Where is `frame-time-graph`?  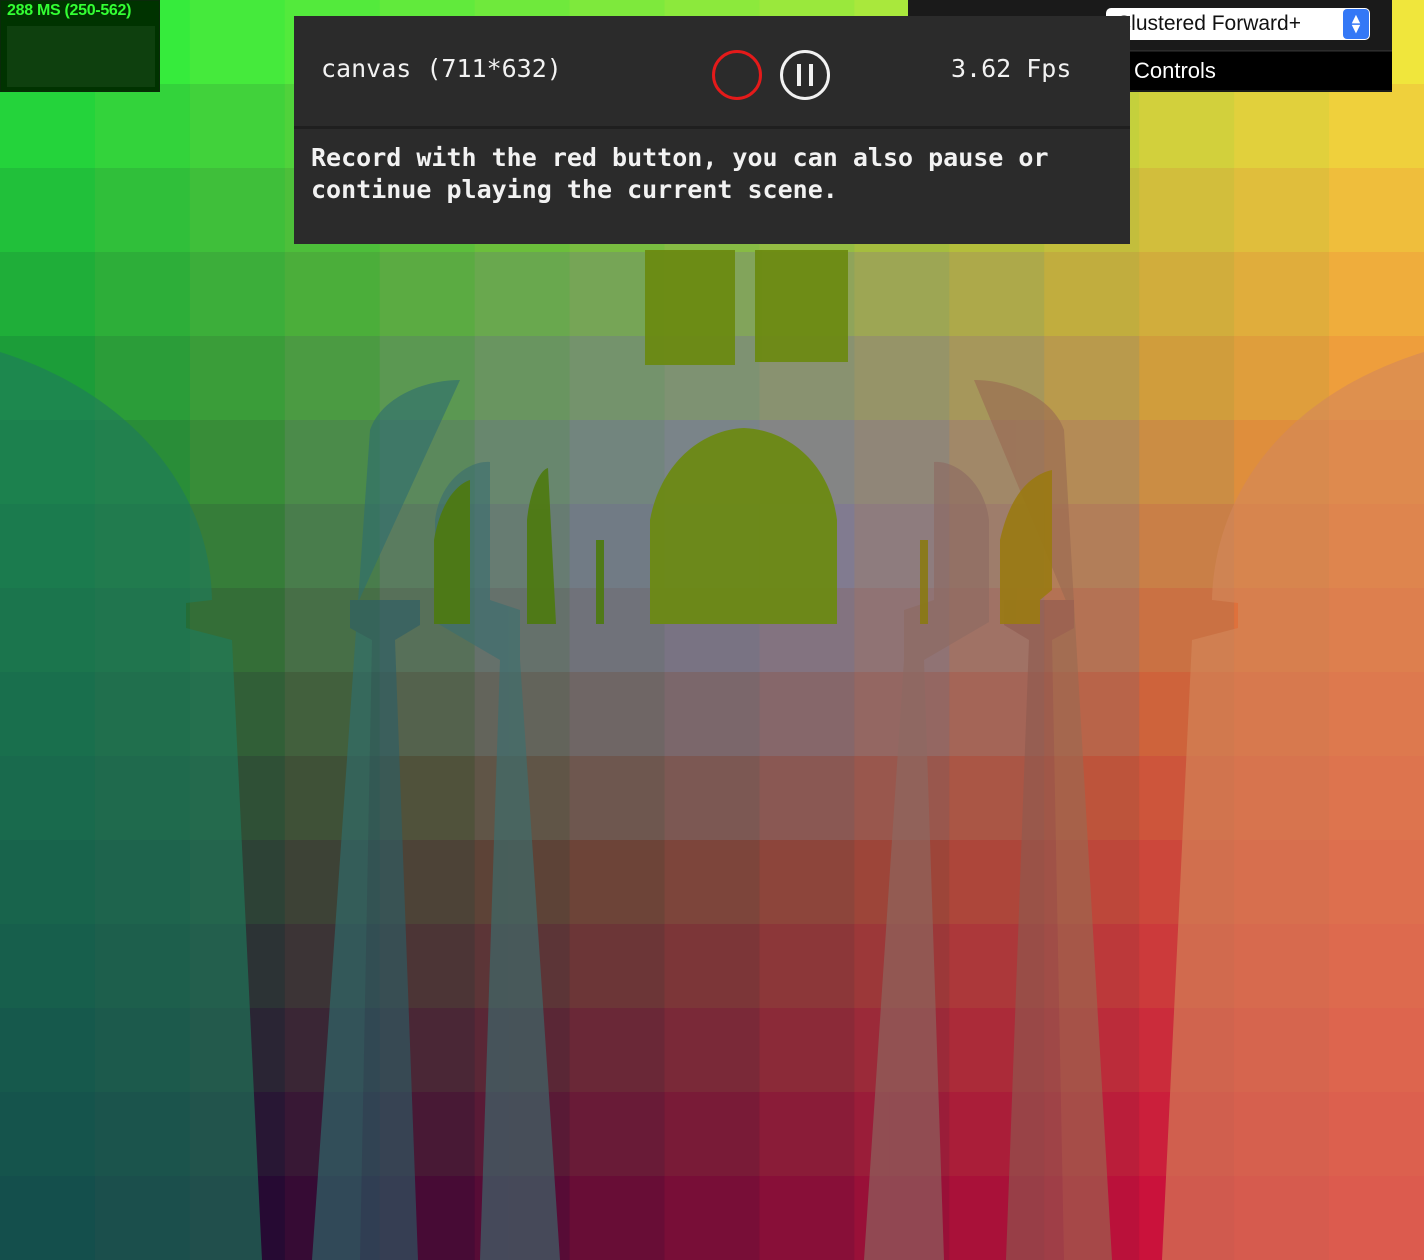
frame-time-graph is located at coordinates (81, 56).